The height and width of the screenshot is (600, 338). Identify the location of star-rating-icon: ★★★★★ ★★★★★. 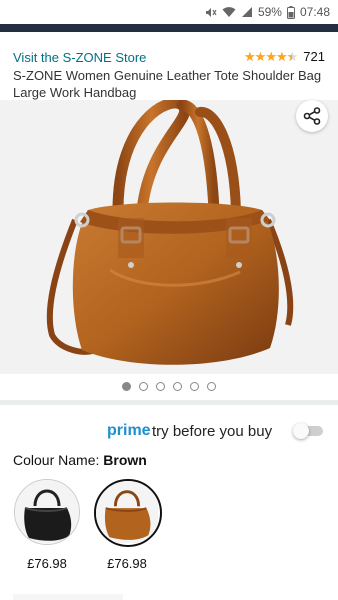
(271, 56).